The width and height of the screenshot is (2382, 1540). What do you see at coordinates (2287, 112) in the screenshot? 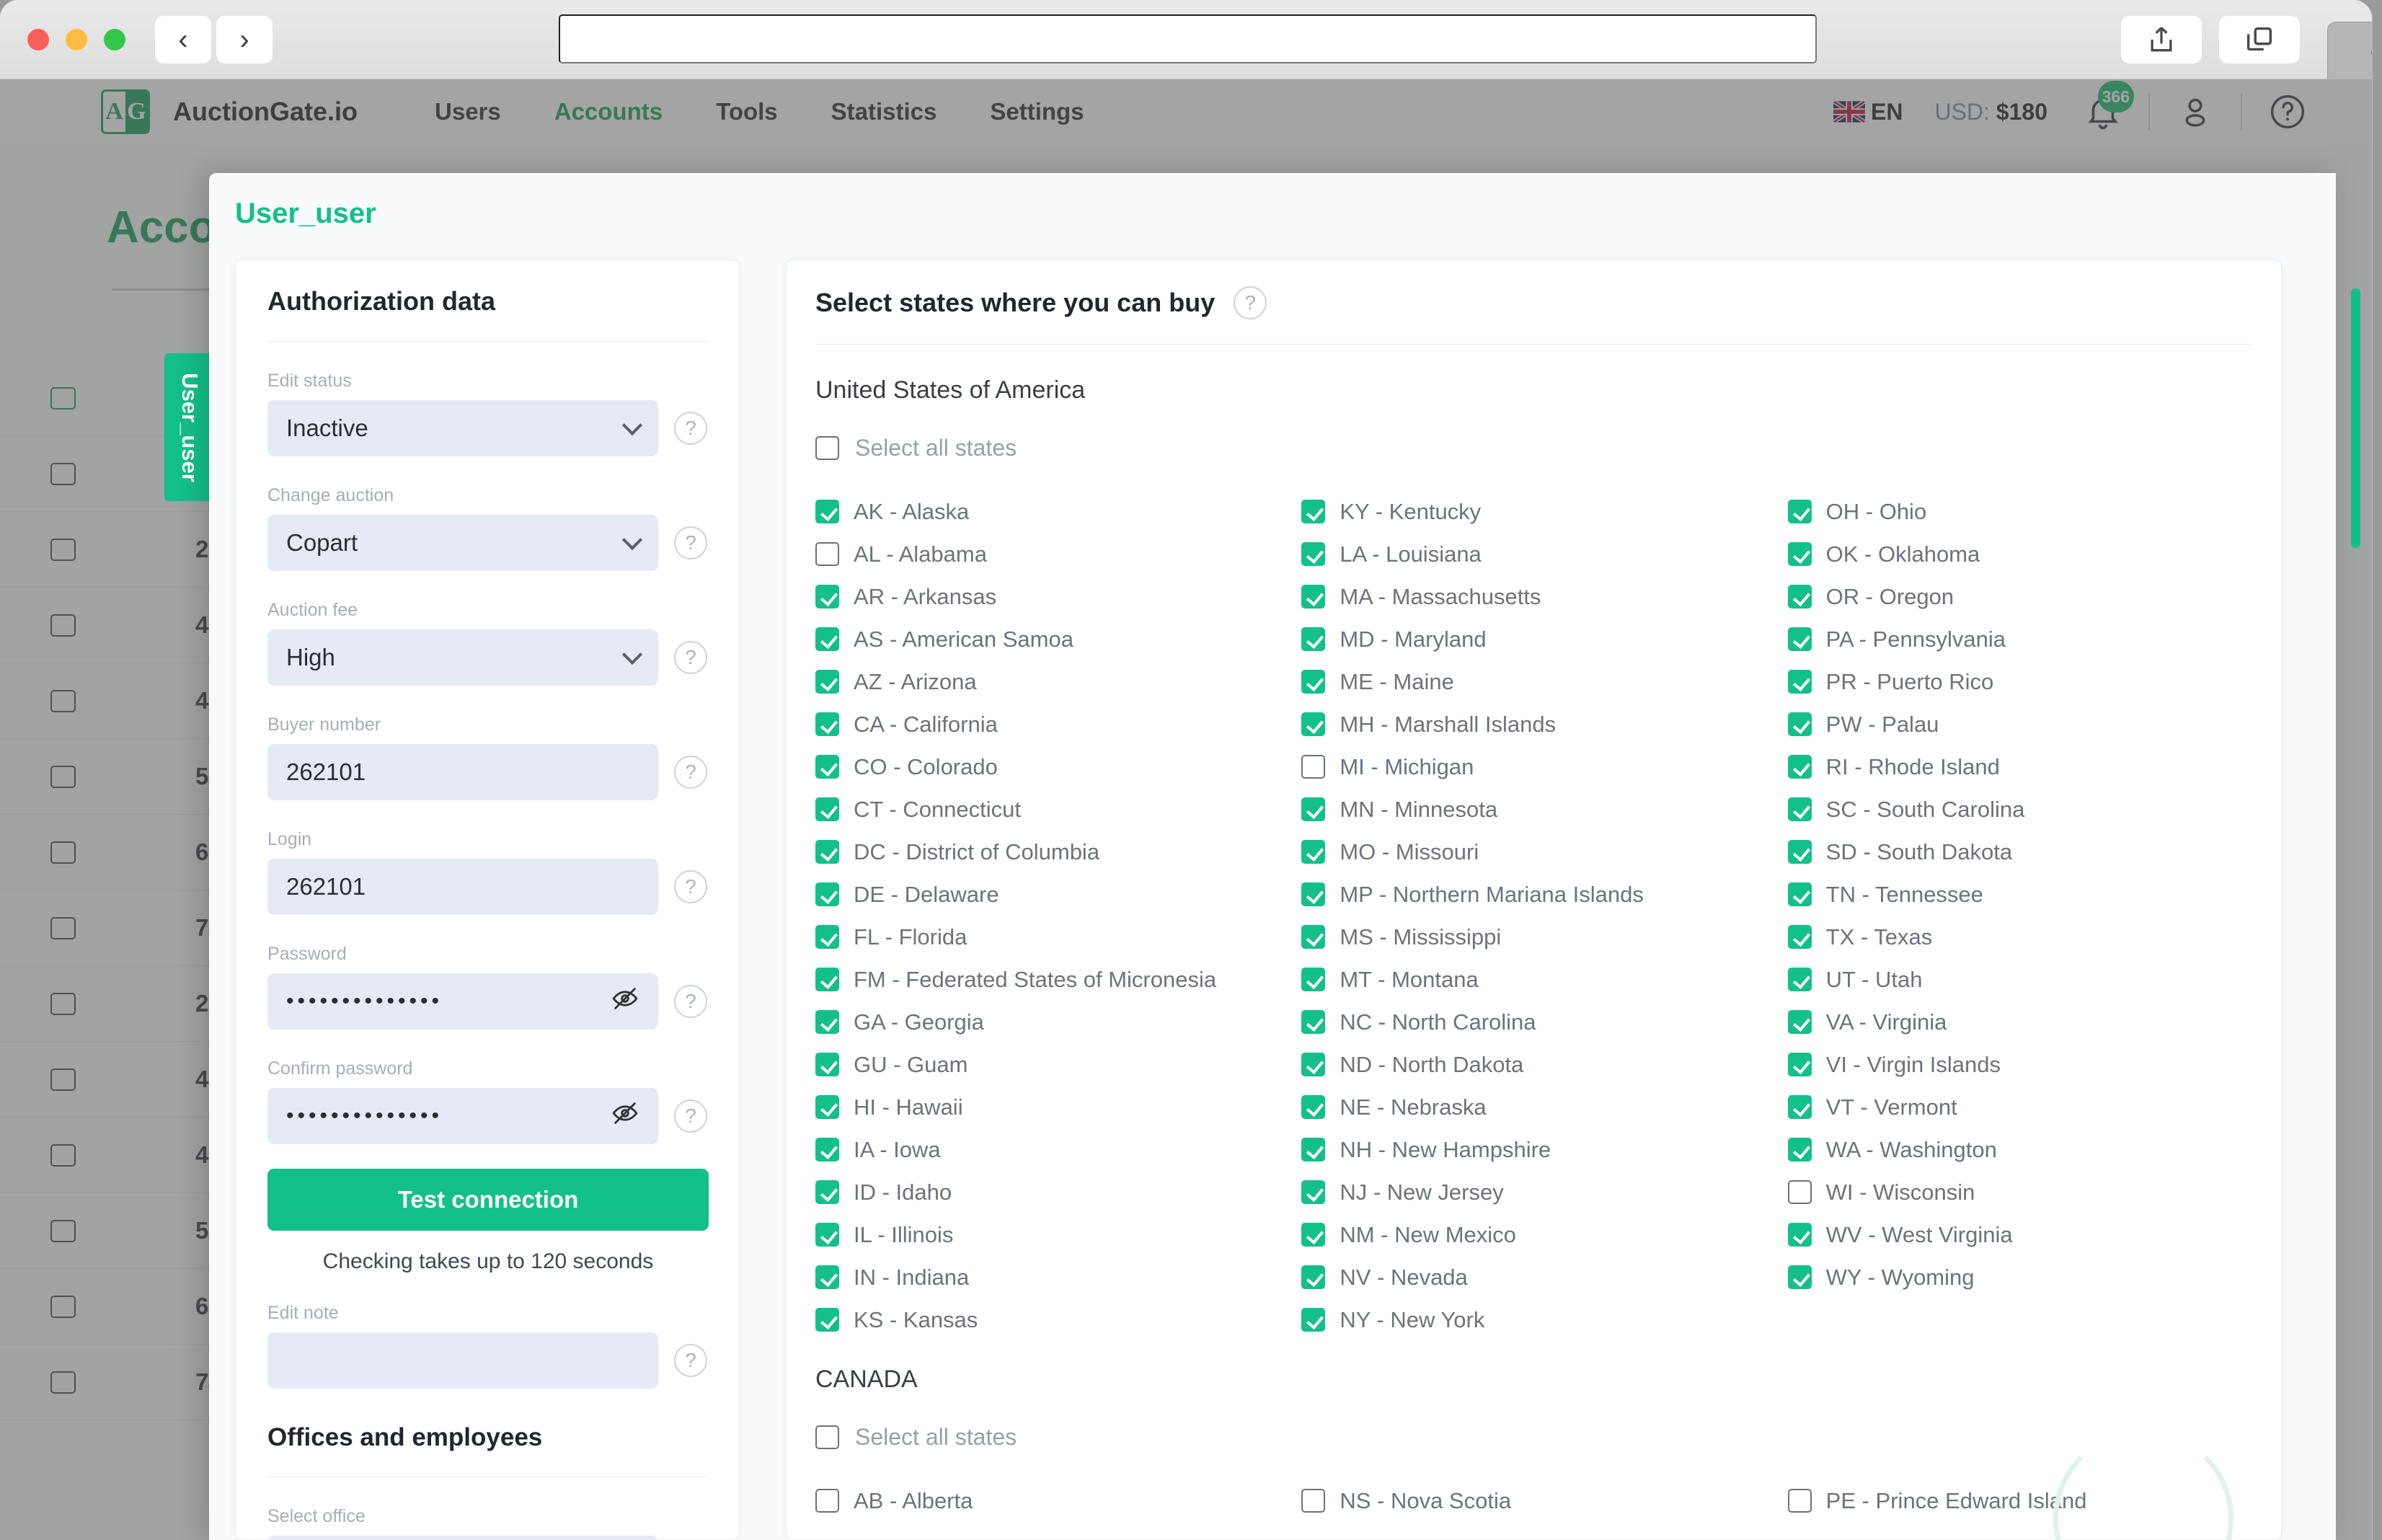
I see `help-button` at bounding box center [2287, 112].